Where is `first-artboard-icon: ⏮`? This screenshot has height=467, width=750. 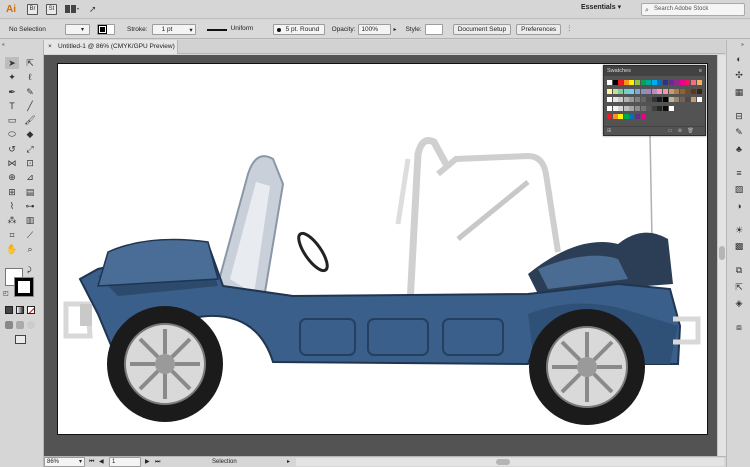
first-artboard-icon: ⏮ is located at coordinates (91, 462).